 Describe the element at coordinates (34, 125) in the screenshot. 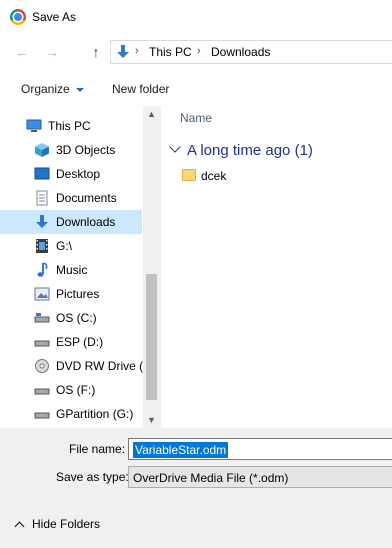

I see `computer-icon` at that location.